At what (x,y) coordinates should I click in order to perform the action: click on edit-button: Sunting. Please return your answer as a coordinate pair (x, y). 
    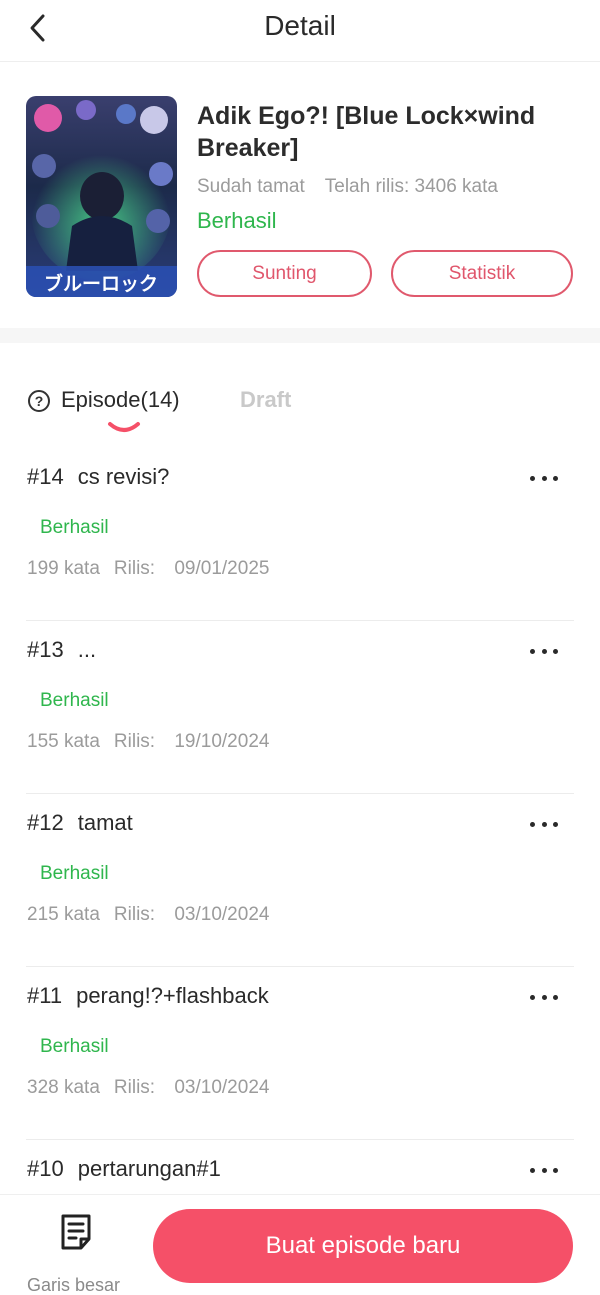
    Looking at the image, I should click on (284, 273).